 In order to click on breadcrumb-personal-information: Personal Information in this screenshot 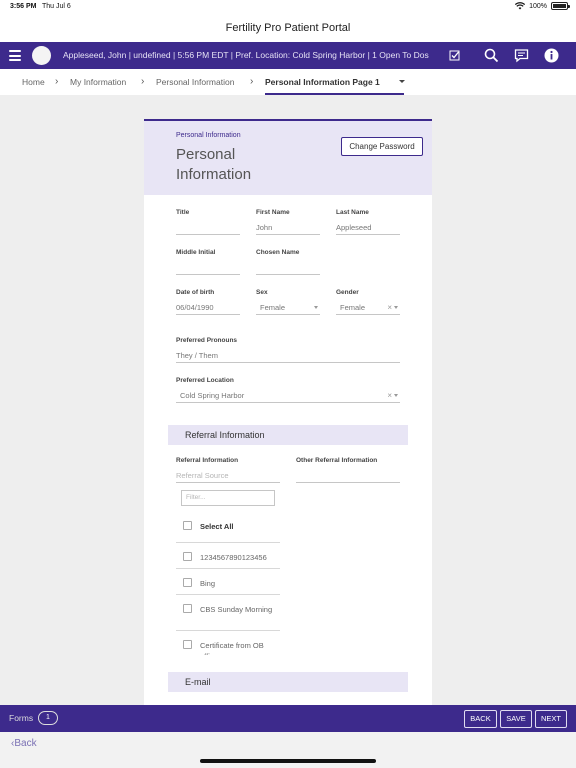, I will do `click(195, 82)`.